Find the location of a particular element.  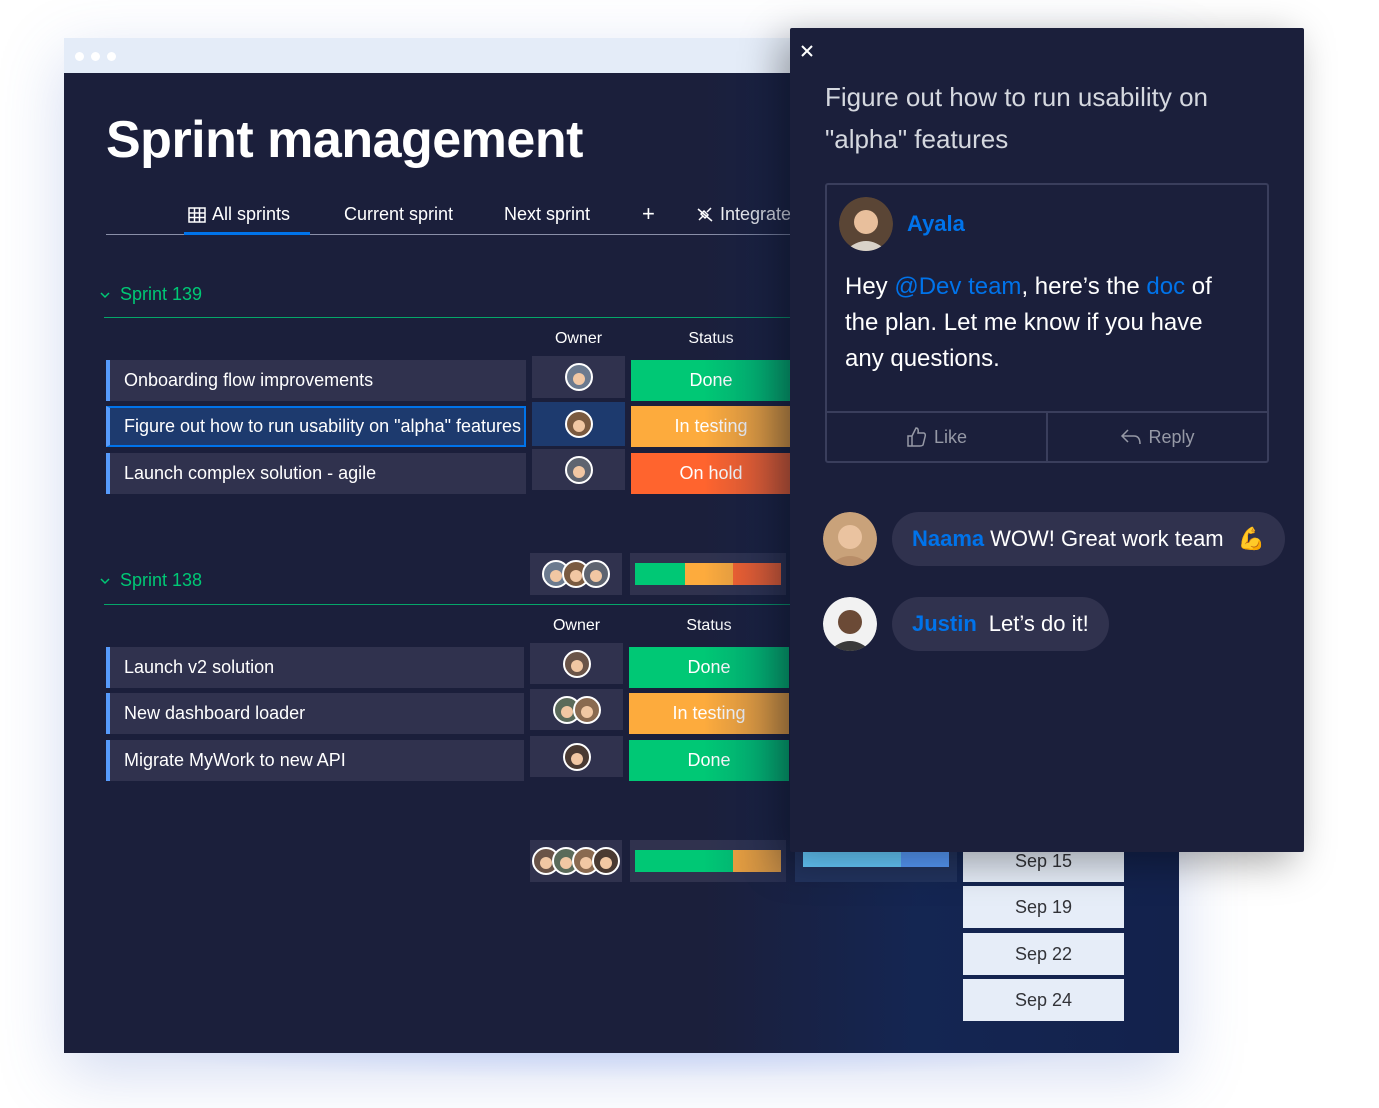

update-text-part: , here’s the is located at coordinates (1084, 286).